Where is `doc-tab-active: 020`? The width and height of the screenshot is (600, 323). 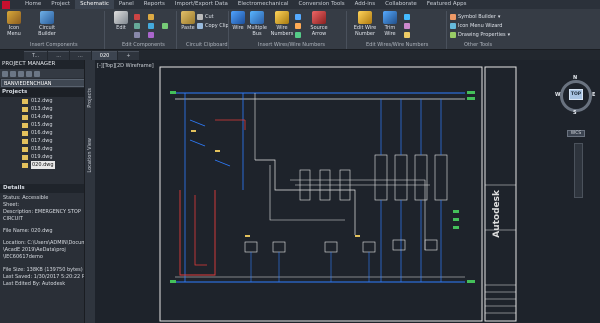 doc-tab-active: 020 is located at coordinates (104, 55).